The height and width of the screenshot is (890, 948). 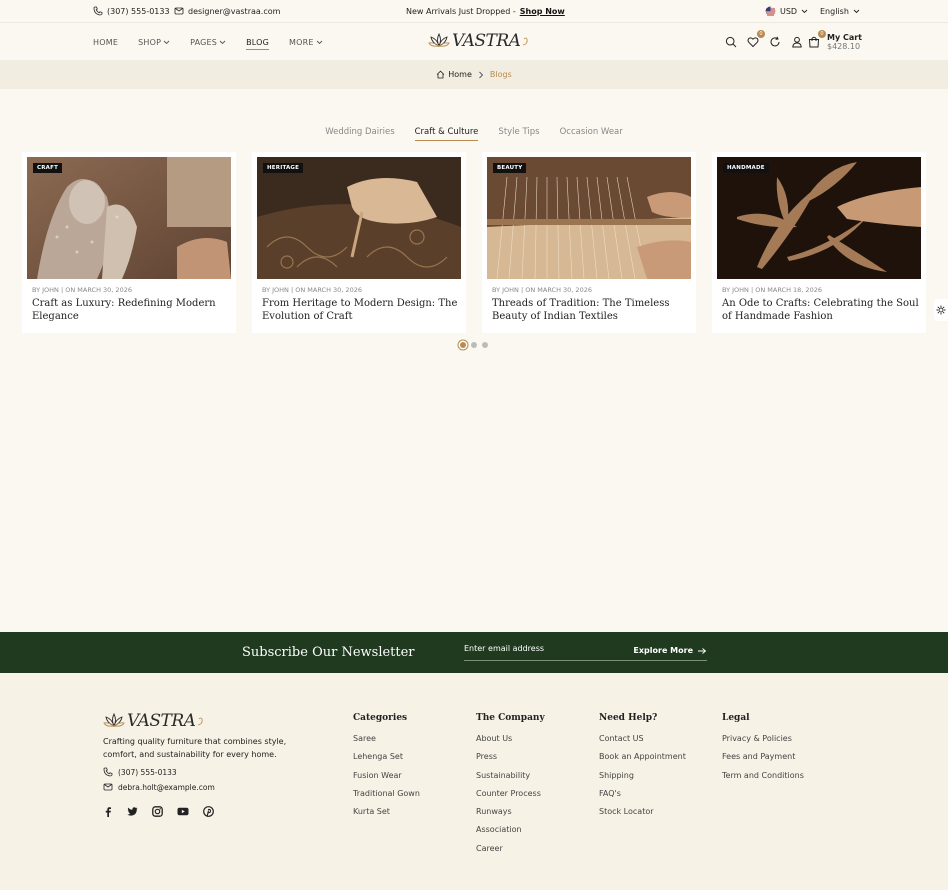 What do you see at coordinates (132, 811) in the screenshot?
I see `twitter-icon` at bounding box center [132, 811].